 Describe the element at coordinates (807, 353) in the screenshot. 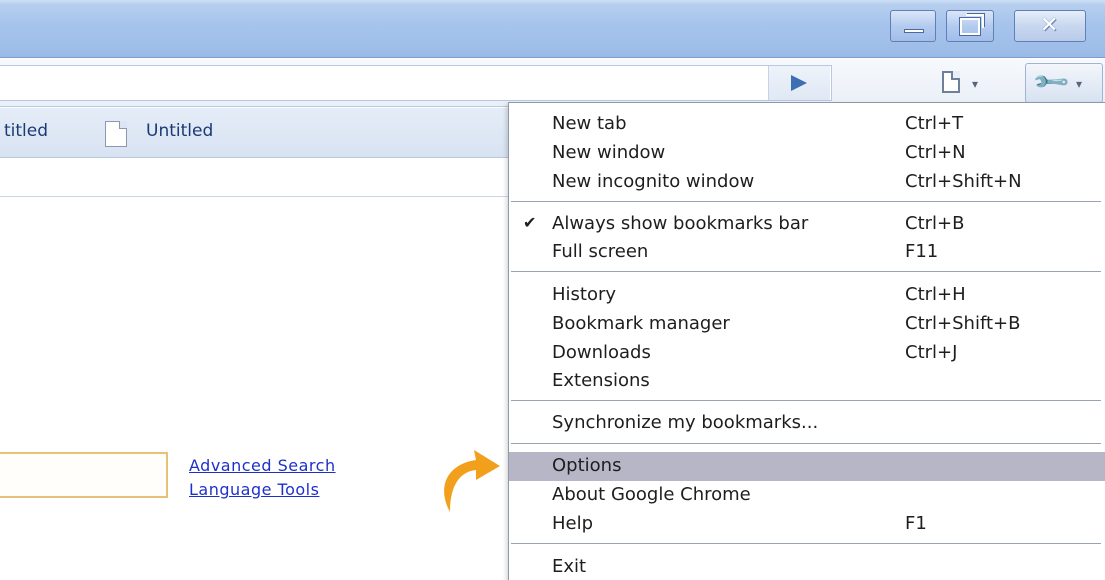

I see `menu-item-downloads: Downloads Ctrl+J` at that location.